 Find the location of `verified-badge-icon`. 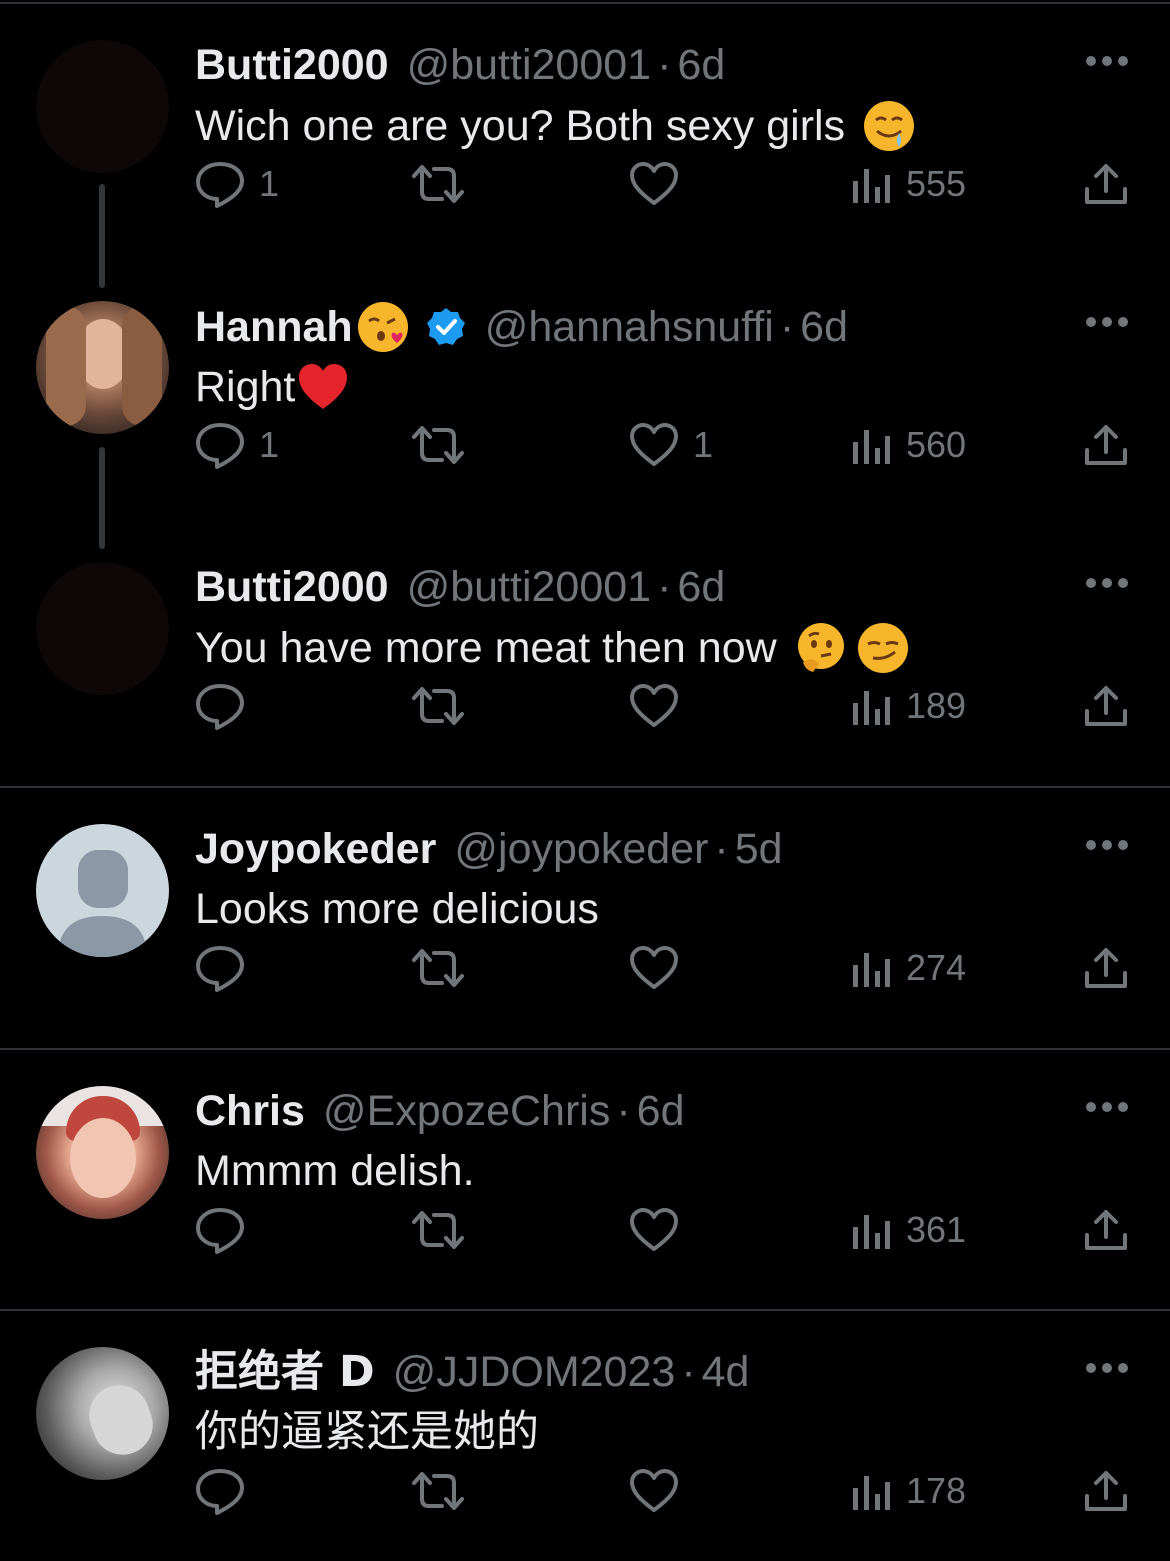

verified-badge-icon is located at coordinates (445, 326).